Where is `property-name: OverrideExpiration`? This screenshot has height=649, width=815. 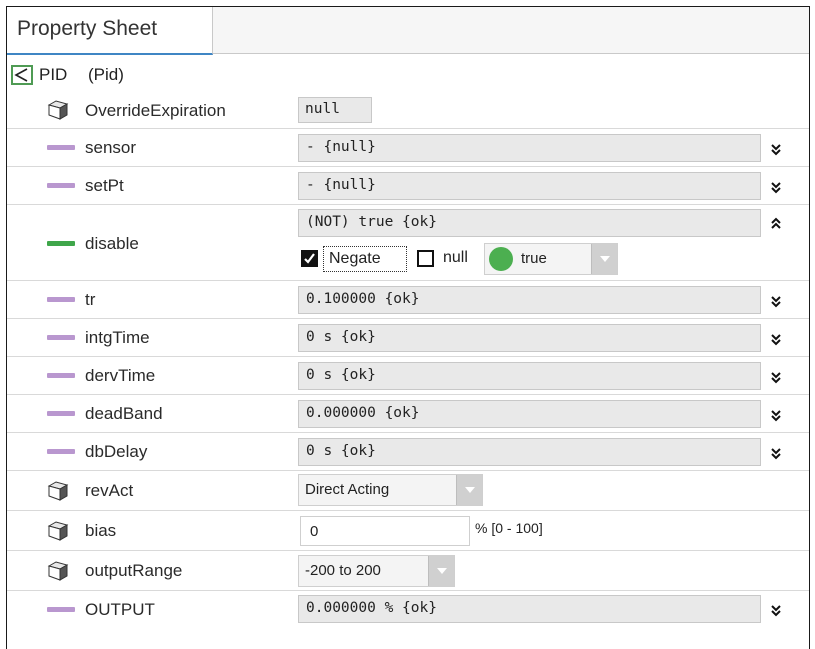
property-name: OverrideExpiration is located at coordinates (155, 110).